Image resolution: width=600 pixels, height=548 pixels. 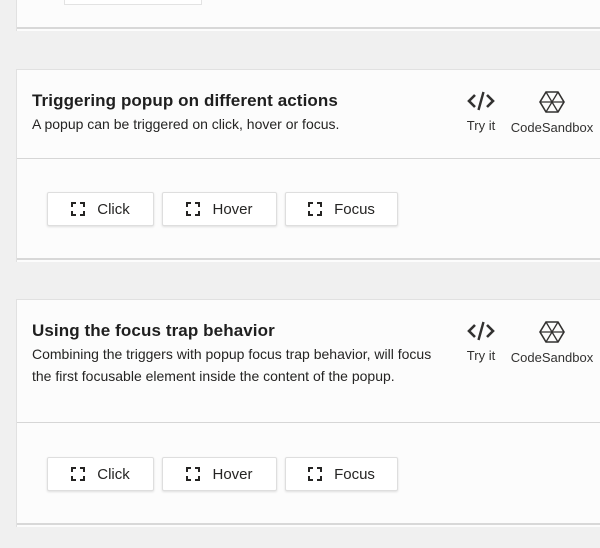 What do you see at coordinates (185, 100) in the screenshot?
I see `example-title: Triggering popup on different actions` at bounding box center [185, 100].